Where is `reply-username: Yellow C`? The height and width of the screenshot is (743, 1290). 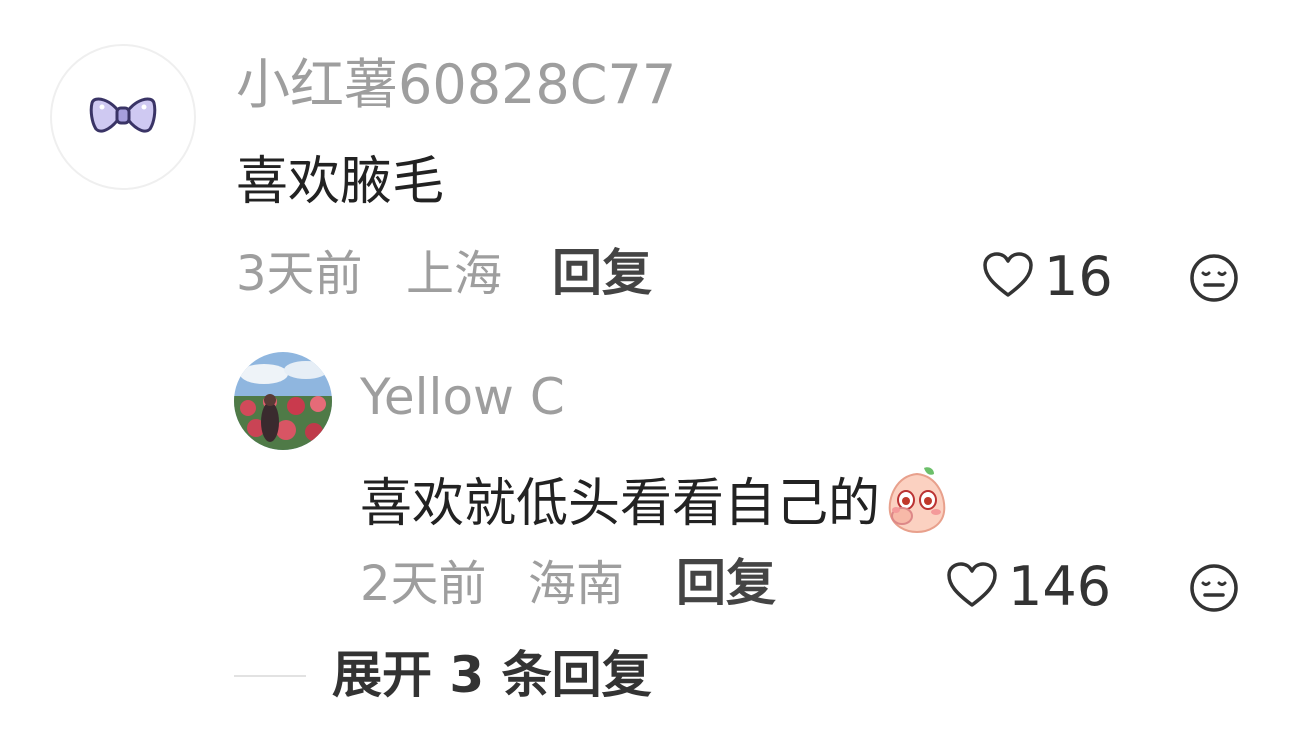 reply-username: Yellow C is located at coordinates (462, 397).